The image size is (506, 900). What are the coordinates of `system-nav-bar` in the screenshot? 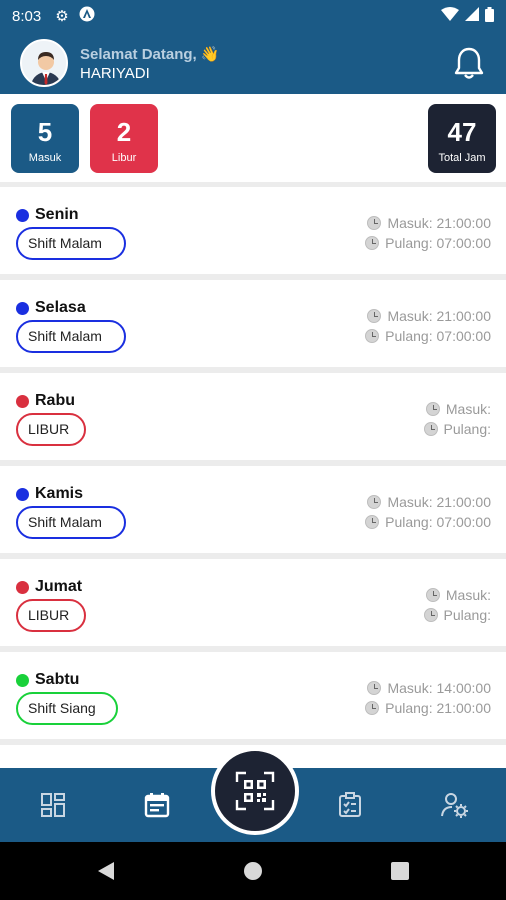 It's located at (253, 871).